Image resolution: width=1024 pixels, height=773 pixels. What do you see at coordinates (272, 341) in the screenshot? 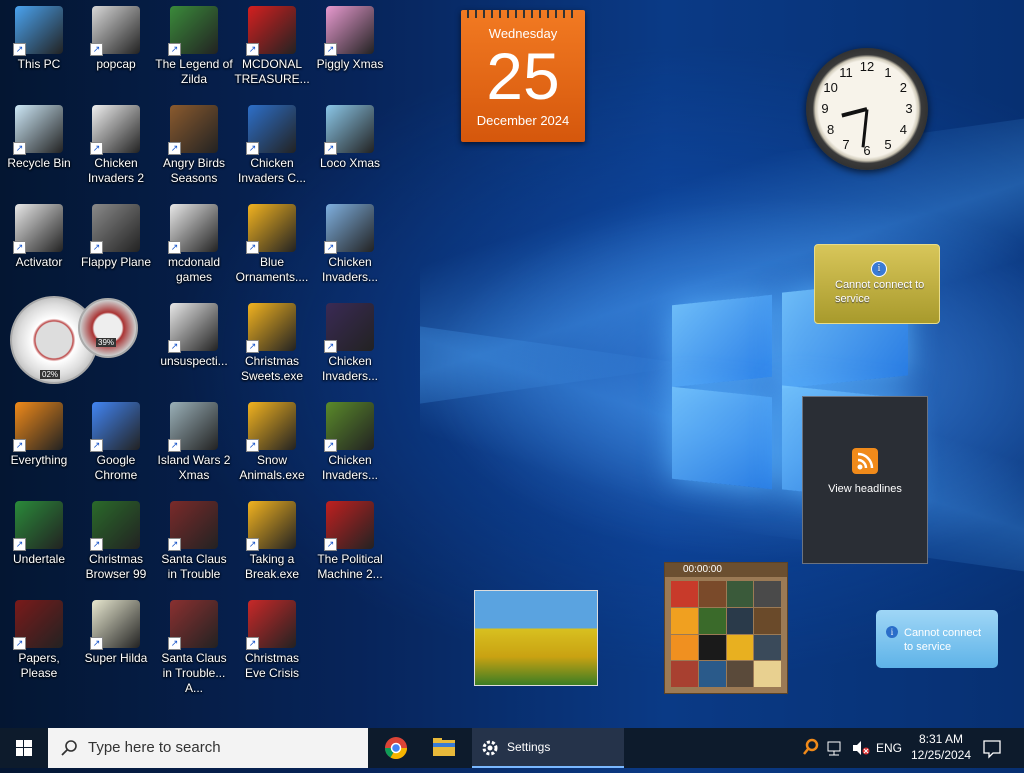
I see `desktop-icon: ↗ Christmas Sweets.exe` at bounding box center [272, 341].